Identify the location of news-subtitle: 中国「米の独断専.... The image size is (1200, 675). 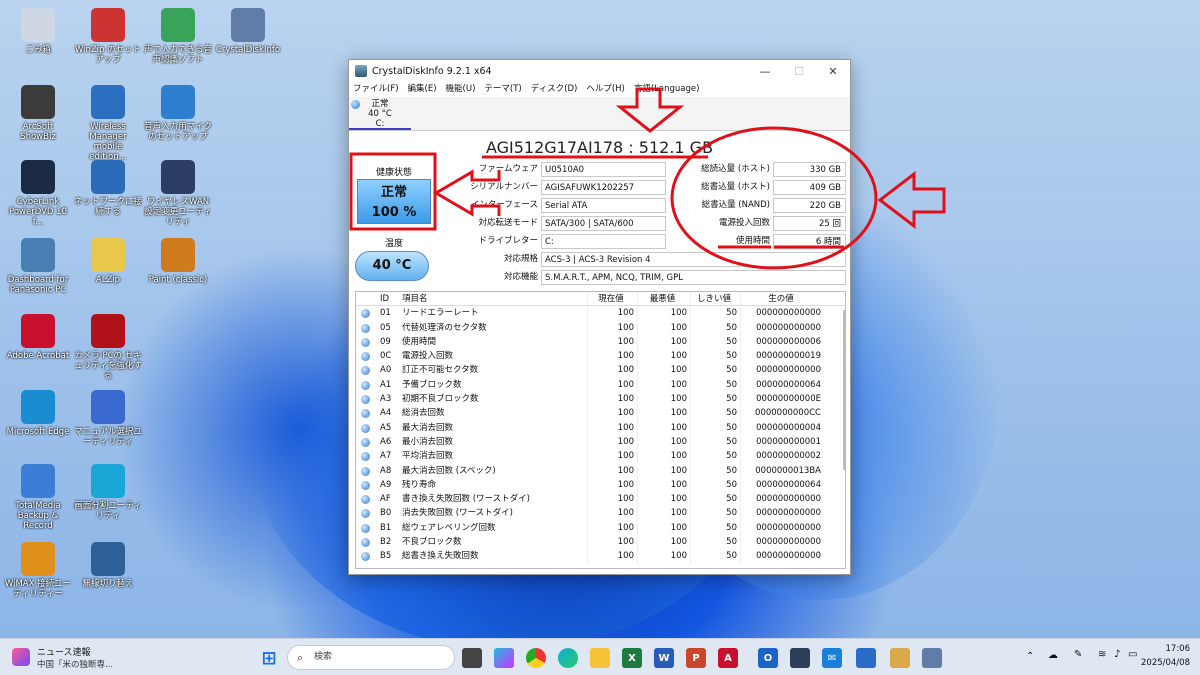
(75, 664).